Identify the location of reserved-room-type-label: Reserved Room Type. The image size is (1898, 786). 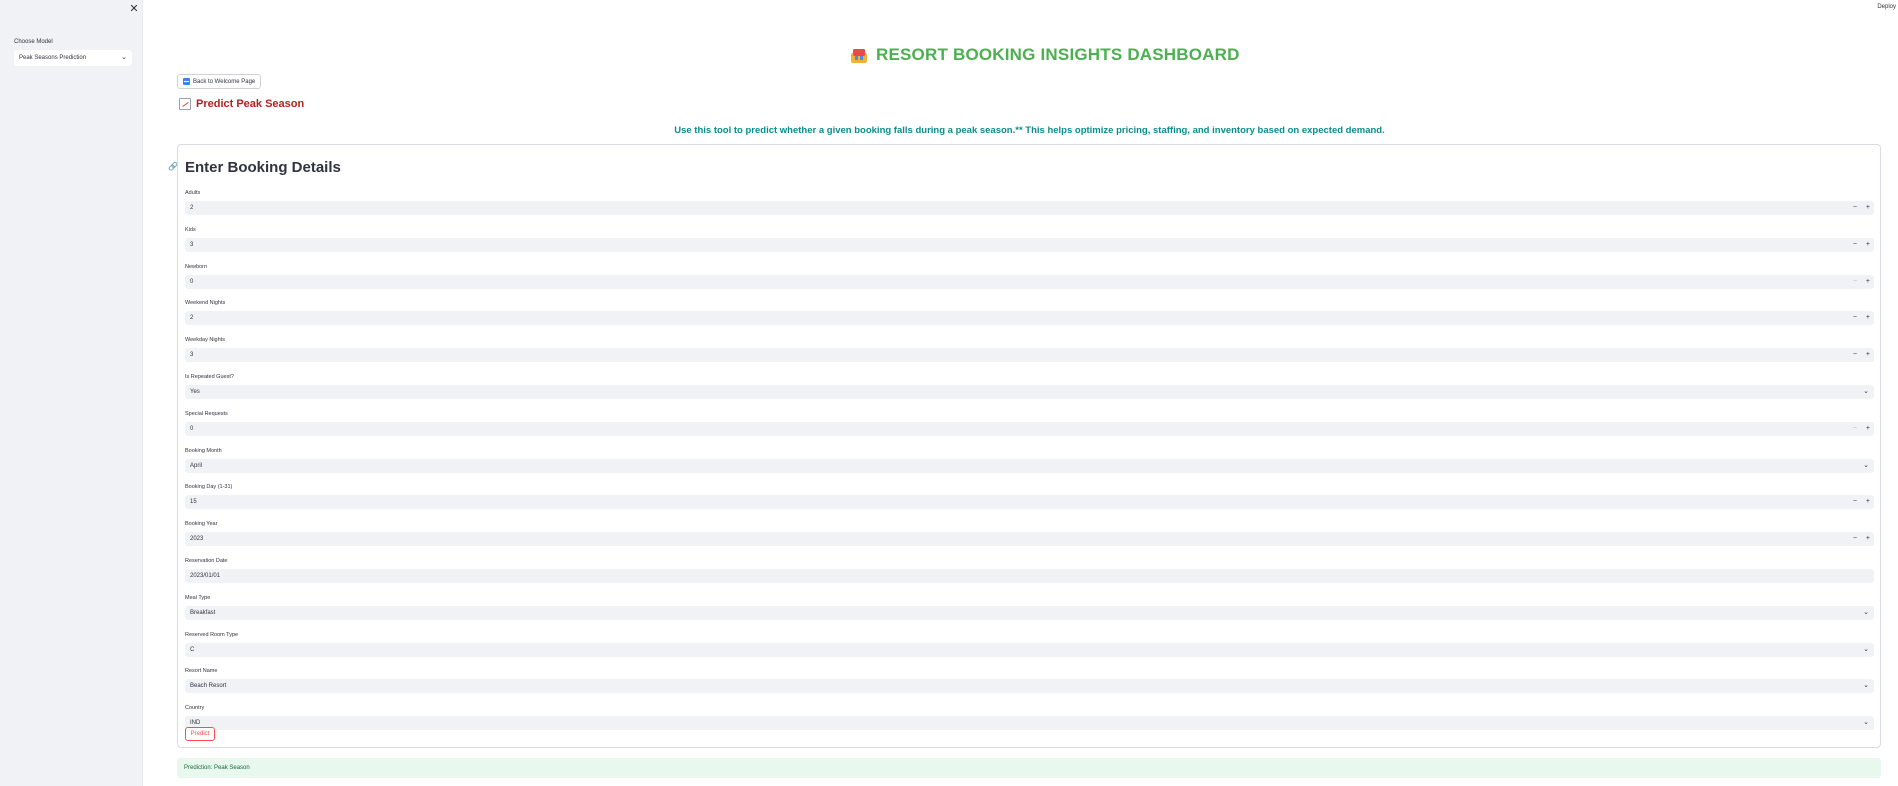
(212, 634).